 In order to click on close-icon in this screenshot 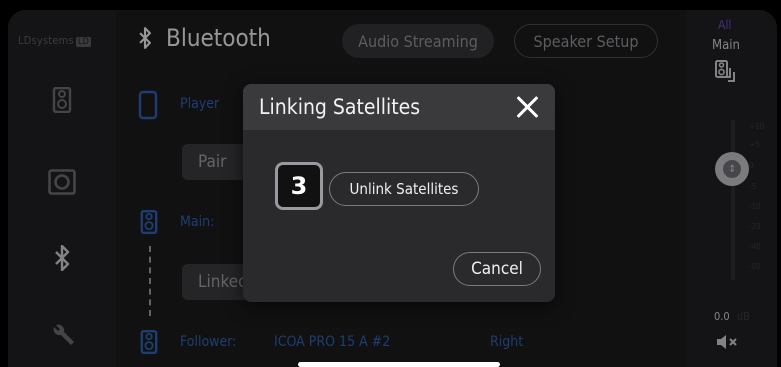, I will do `click(527, 107)`.